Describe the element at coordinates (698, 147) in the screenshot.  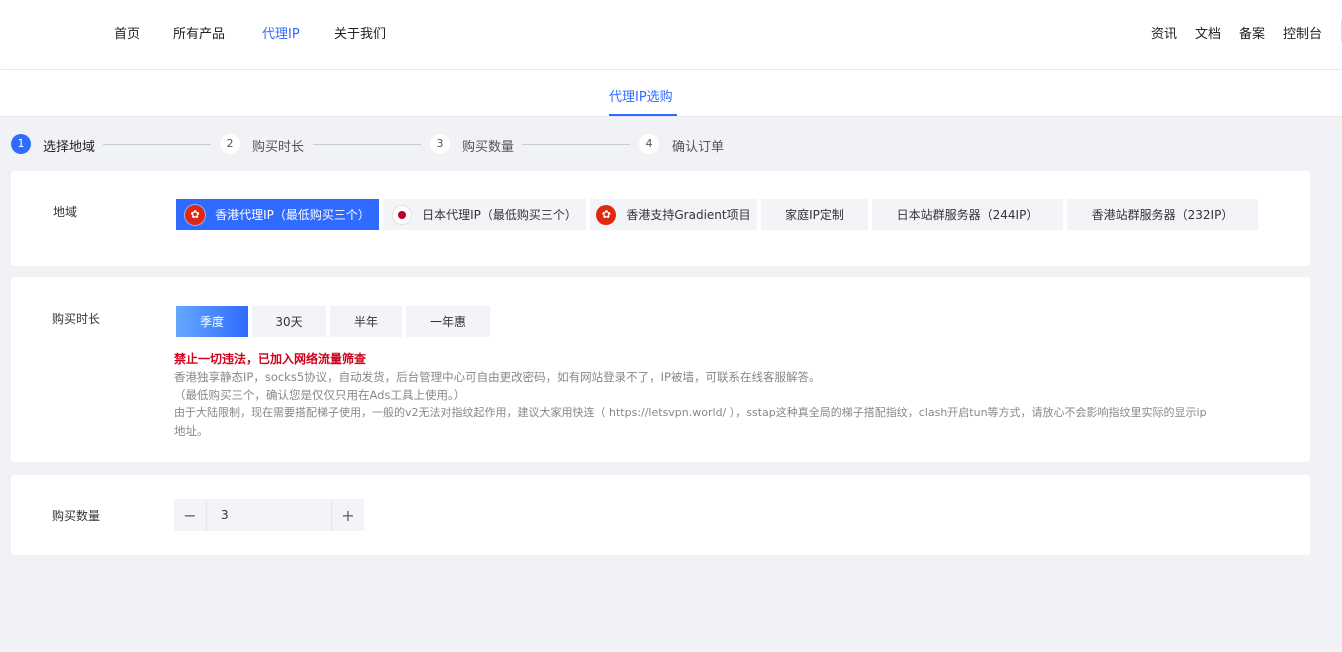
I see `step-4-label: 确认订单` at that location.